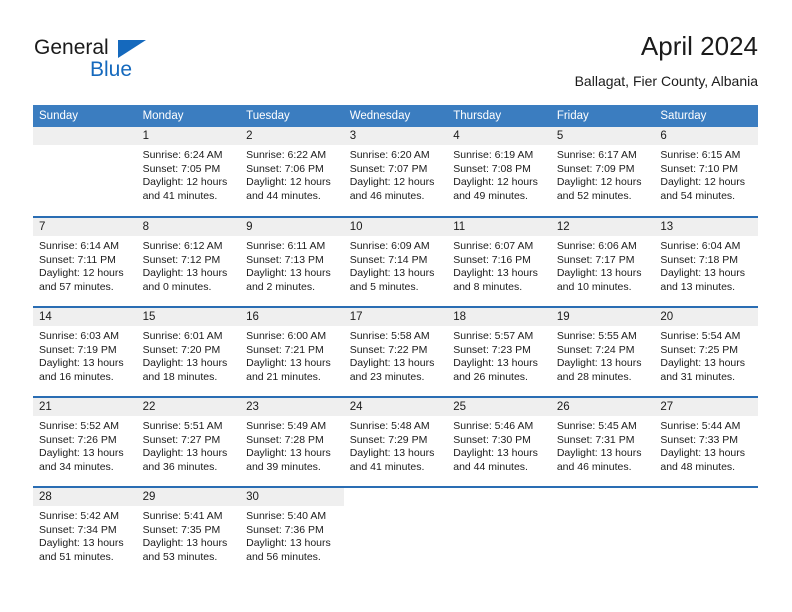  What do you see at coordinates (706, 497) in the screenshot?
I see `day-number` at bounding box center [706, 497].